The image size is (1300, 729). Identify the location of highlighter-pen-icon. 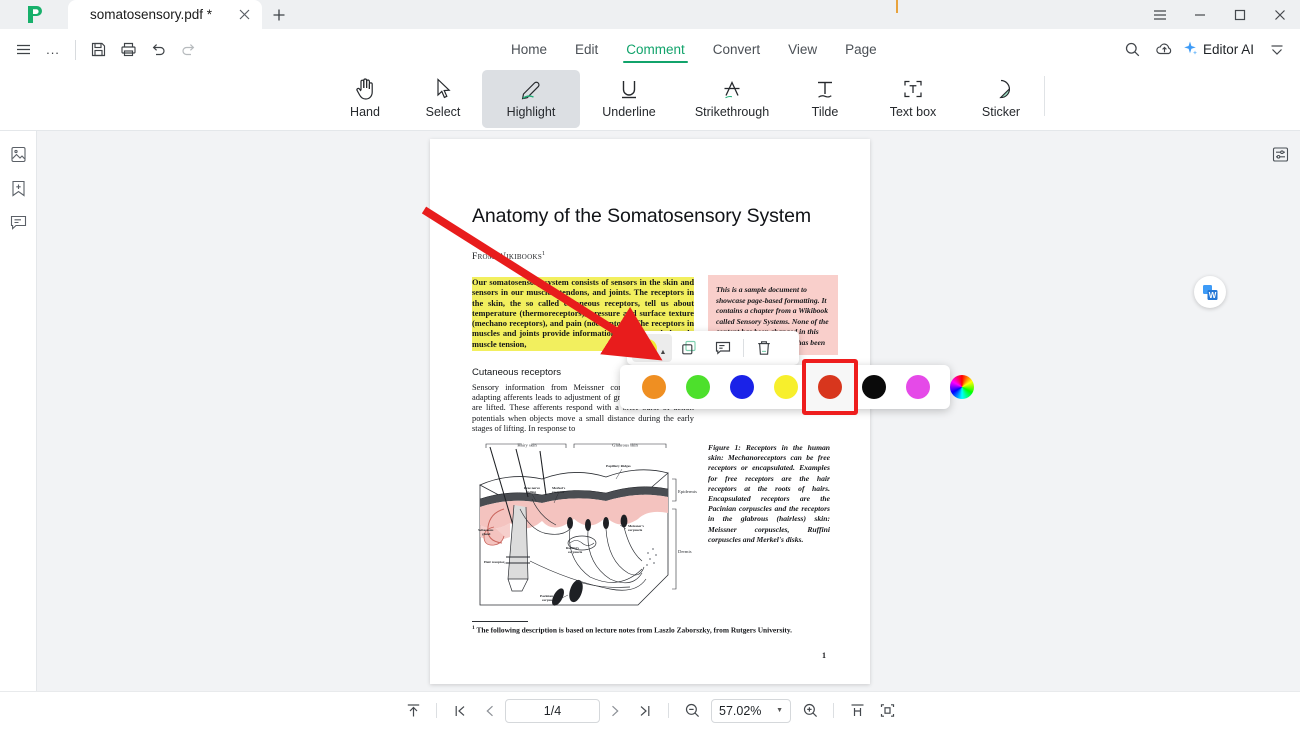
(531, 89).